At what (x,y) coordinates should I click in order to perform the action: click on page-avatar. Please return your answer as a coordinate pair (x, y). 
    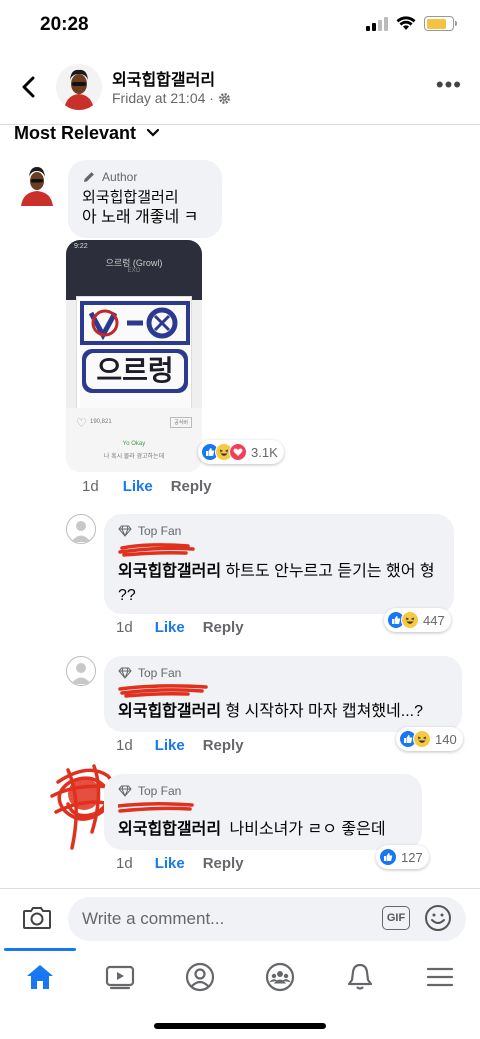
    Looking at the image, I should click on (79, 87).